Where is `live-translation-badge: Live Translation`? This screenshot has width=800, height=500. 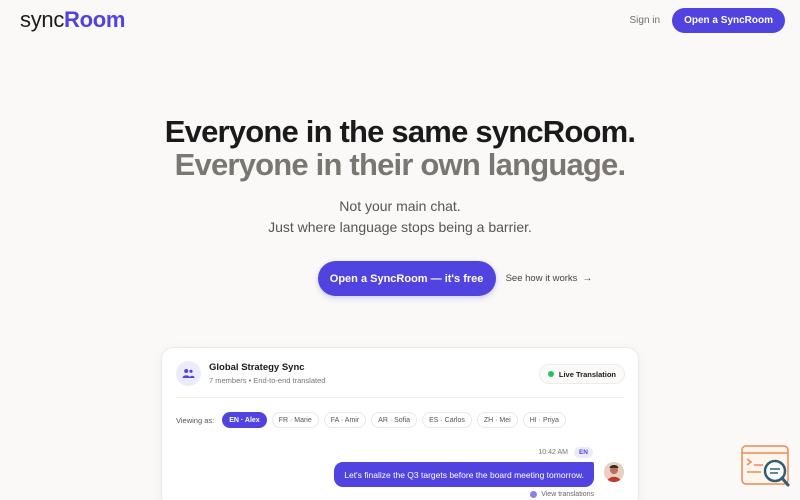
live-translation-badge: Live Translation is located at coordinates (581, 374).